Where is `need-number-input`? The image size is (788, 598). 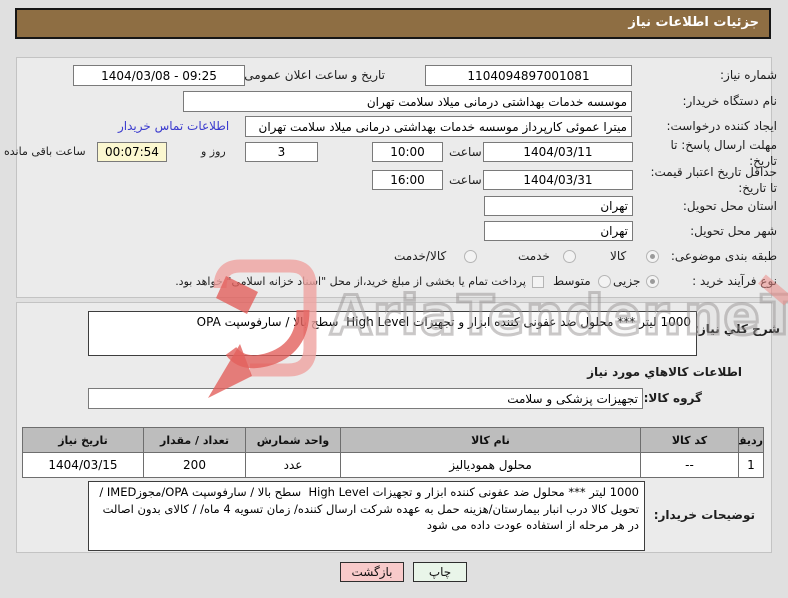 need-number-input is located at coordinates (528, 75).